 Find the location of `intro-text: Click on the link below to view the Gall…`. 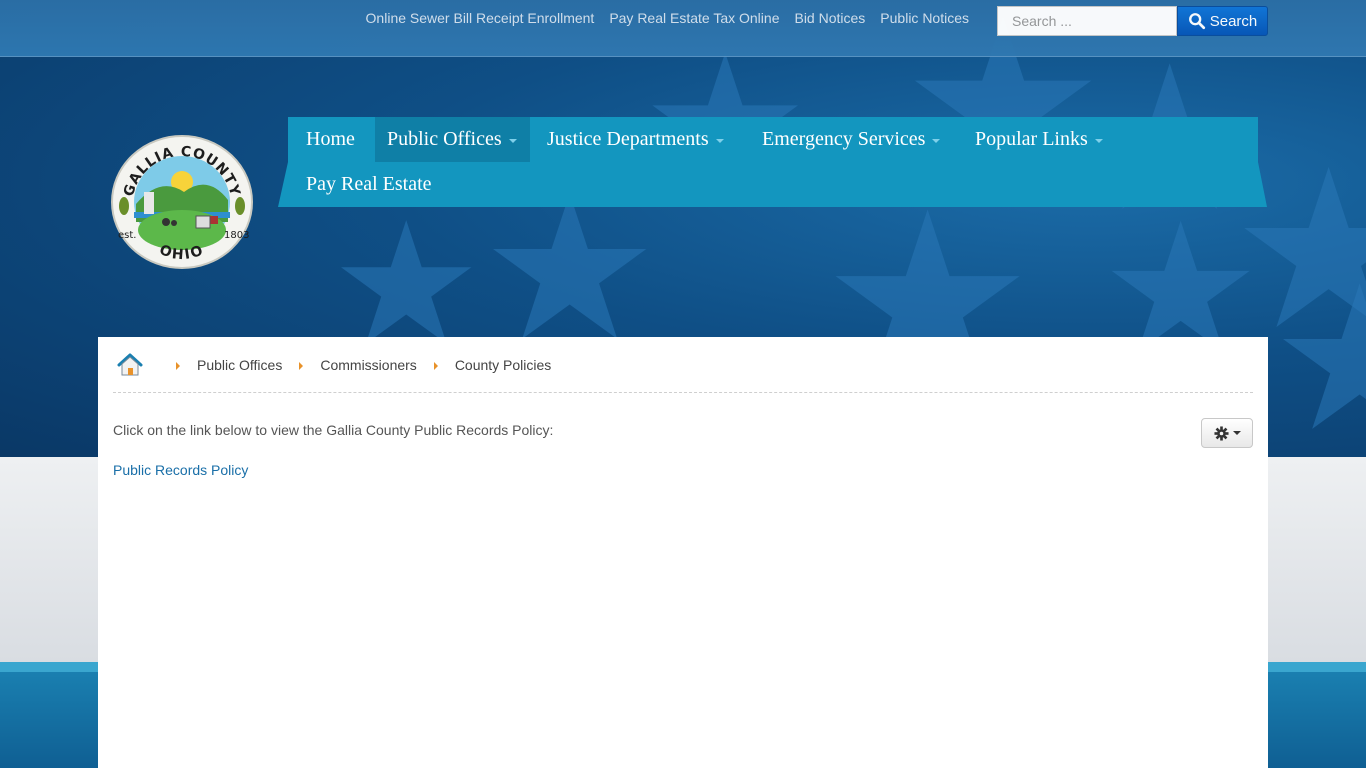

intro-text: Click on the link below to view the Gall… is located at coordinates (333, 430).